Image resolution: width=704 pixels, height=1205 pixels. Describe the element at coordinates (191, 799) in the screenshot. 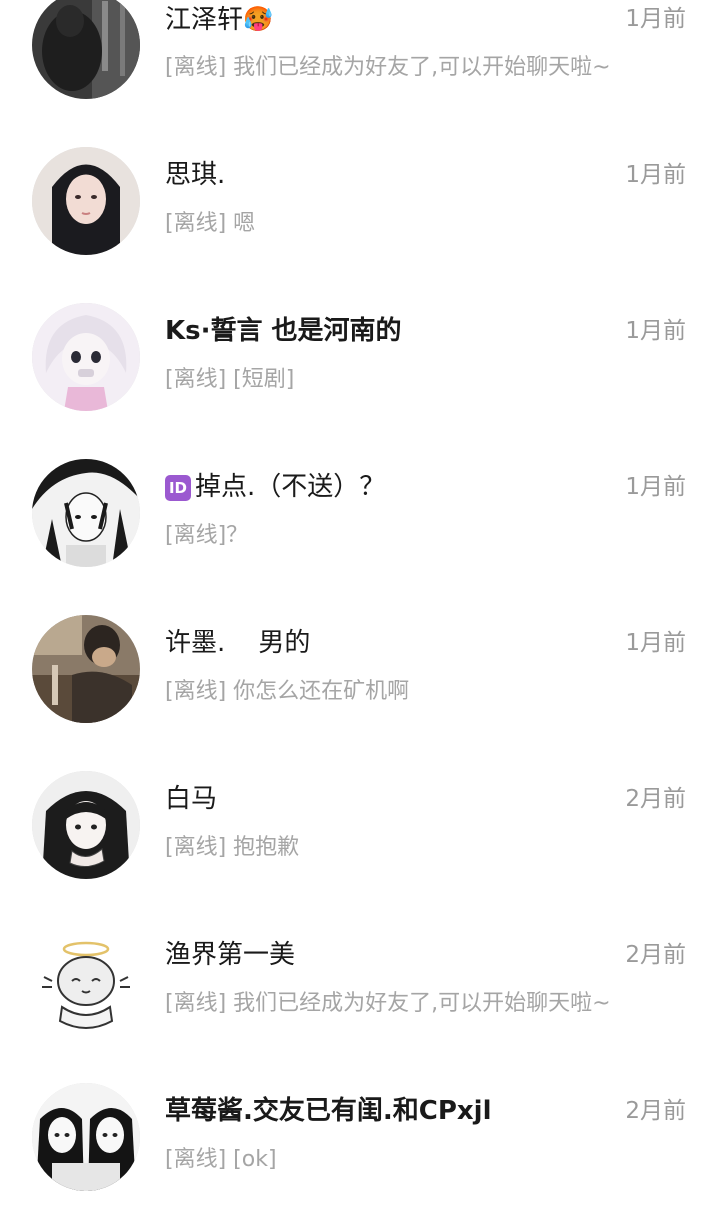

I see `contact-name: 白马` at that location.